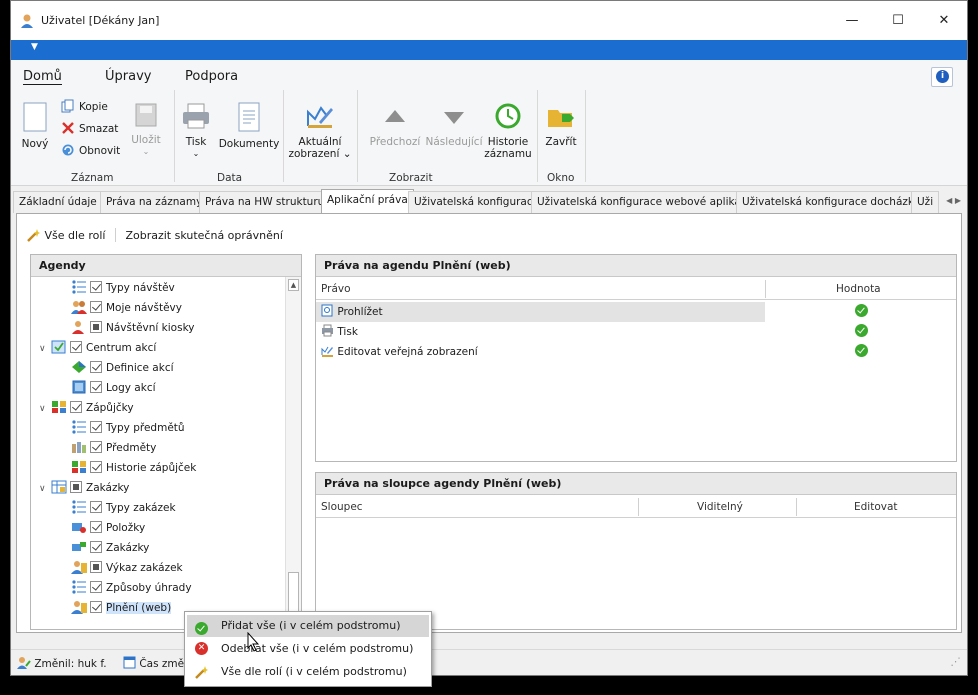 This screenshot has height=695, width=978. Describe the element at coordinates (636, 332) in the screenshot. I see `rights-row: Tisk` at that location.